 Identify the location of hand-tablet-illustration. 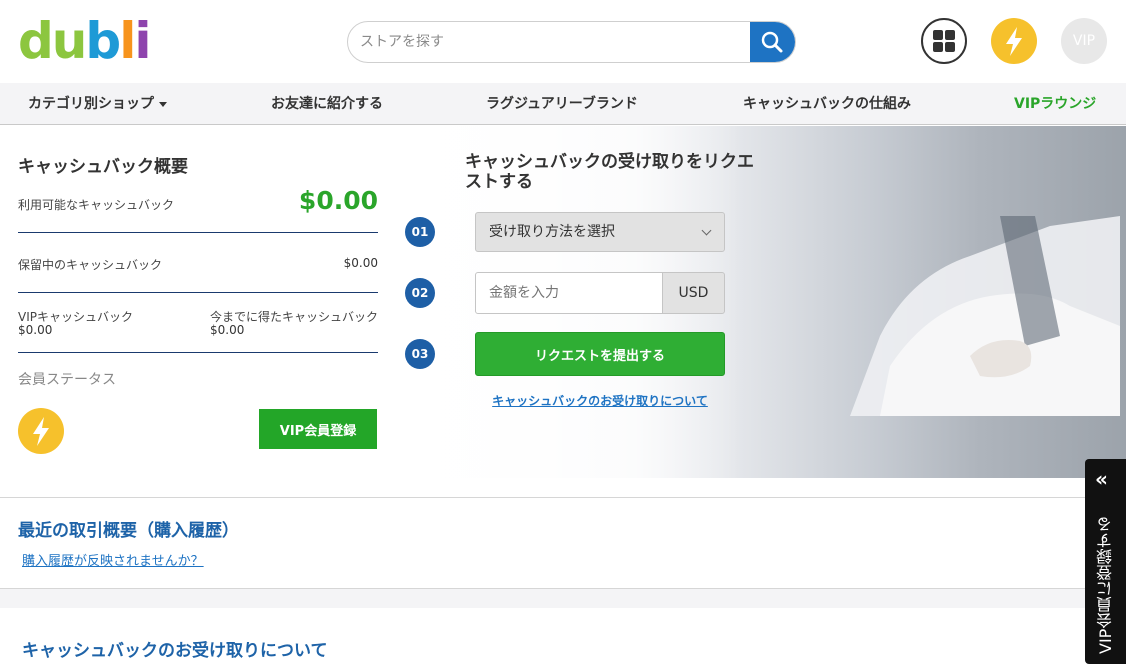
(985, 316).